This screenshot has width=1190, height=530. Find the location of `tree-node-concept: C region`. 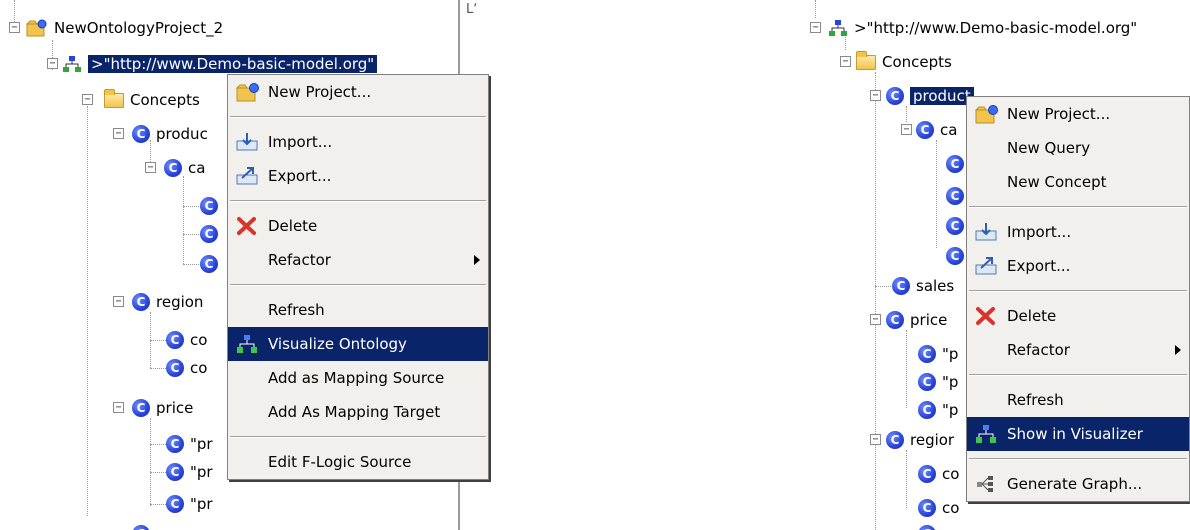

tree-node-concept: C region is located at coordinates (167, 302).